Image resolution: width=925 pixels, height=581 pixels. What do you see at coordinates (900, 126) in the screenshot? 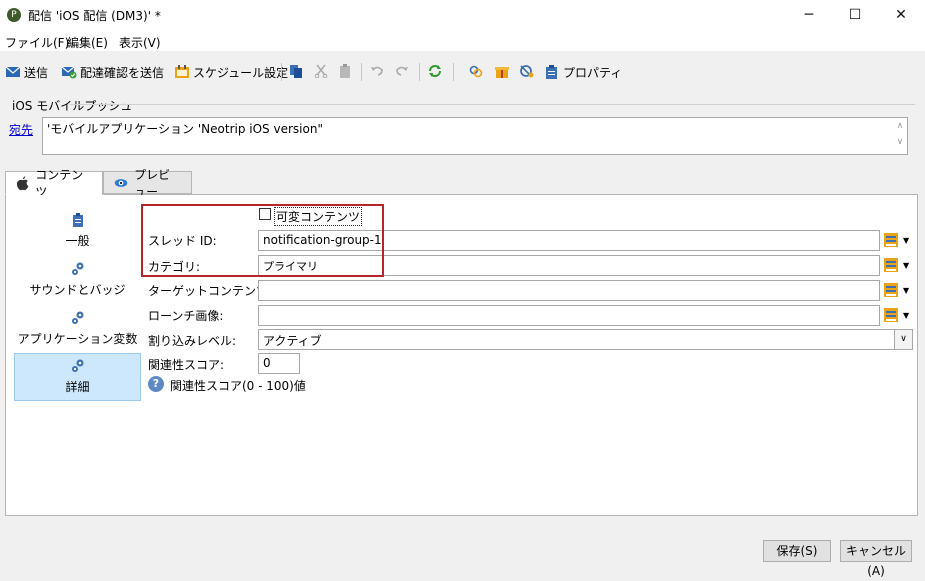
I see `scroll-up-icon: ∧` at bounding box center [900, 126].